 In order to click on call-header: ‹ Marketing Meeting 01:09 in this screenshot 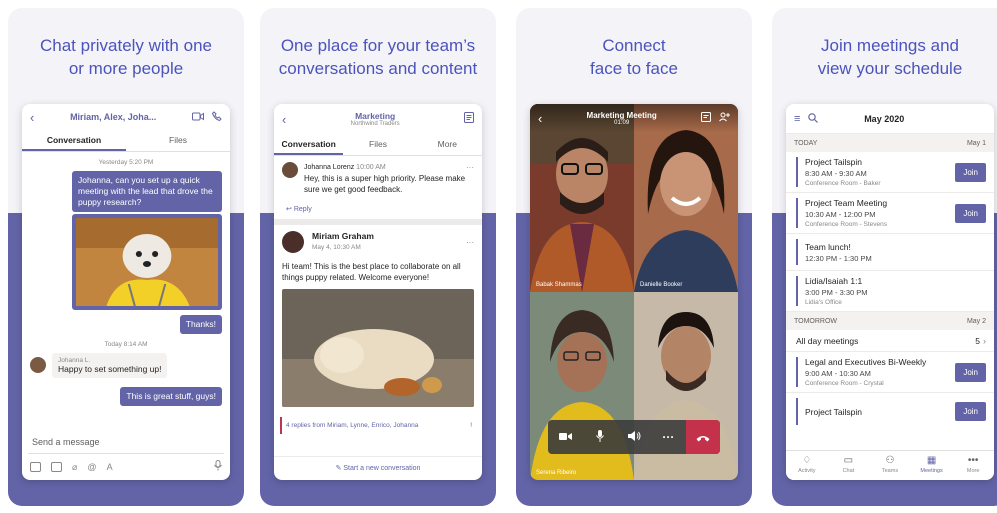, I will do `click(634, 118)`.